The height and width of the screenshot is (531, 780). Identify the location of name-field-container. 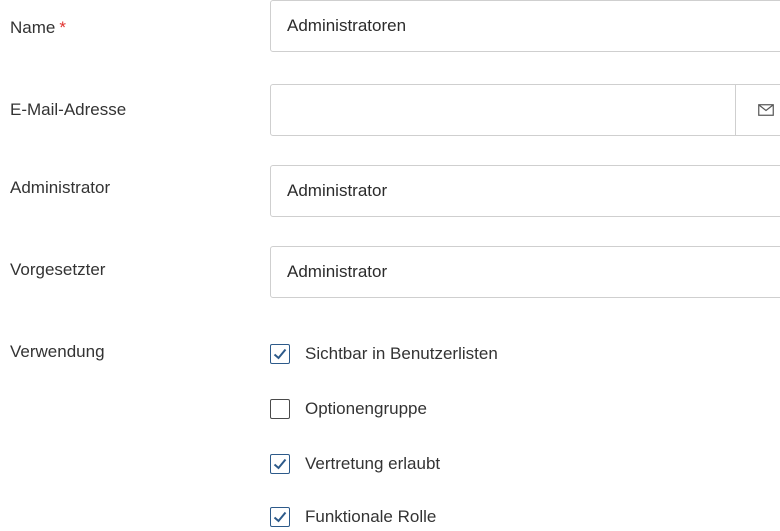
(525, 26).